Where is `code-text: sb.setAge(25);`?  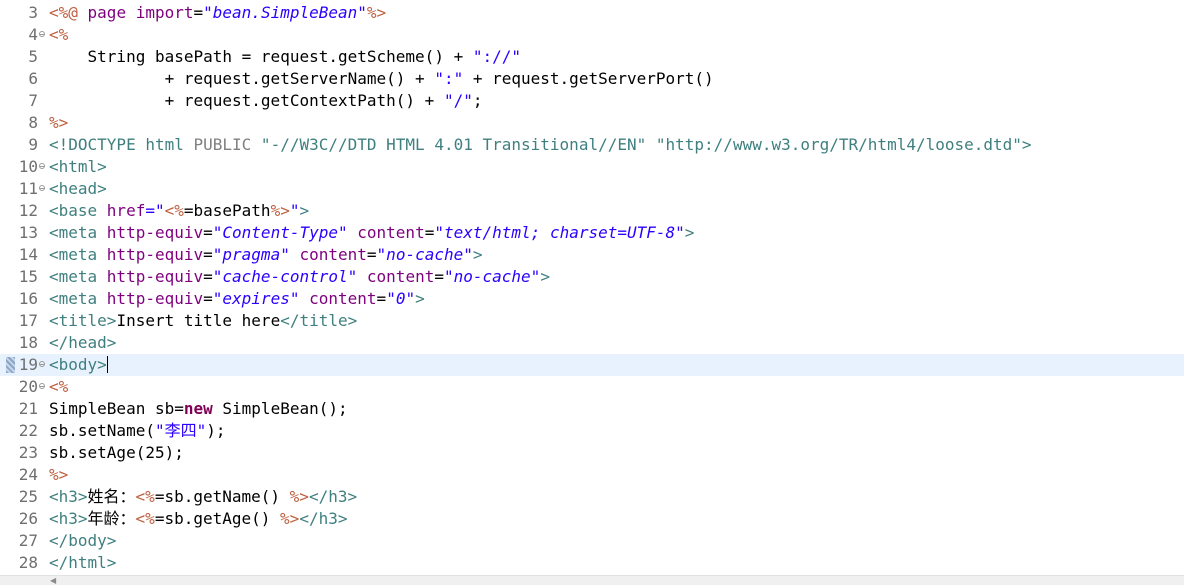 code-text: sb.setAge(25); is located at coordinates (116, 453).